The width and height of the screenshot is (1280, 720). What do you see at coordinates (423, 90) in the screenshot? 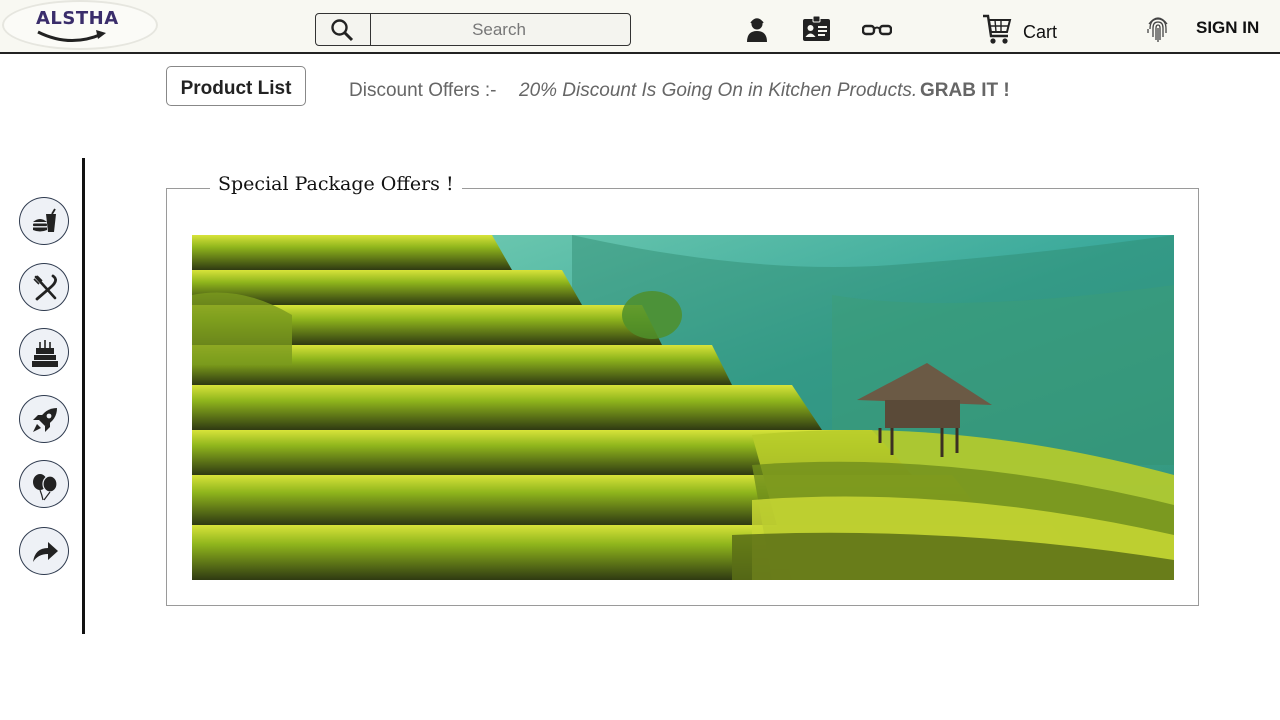
I see `discount-offers-label: Discount Offers :-` at bounding box center [423, 90].